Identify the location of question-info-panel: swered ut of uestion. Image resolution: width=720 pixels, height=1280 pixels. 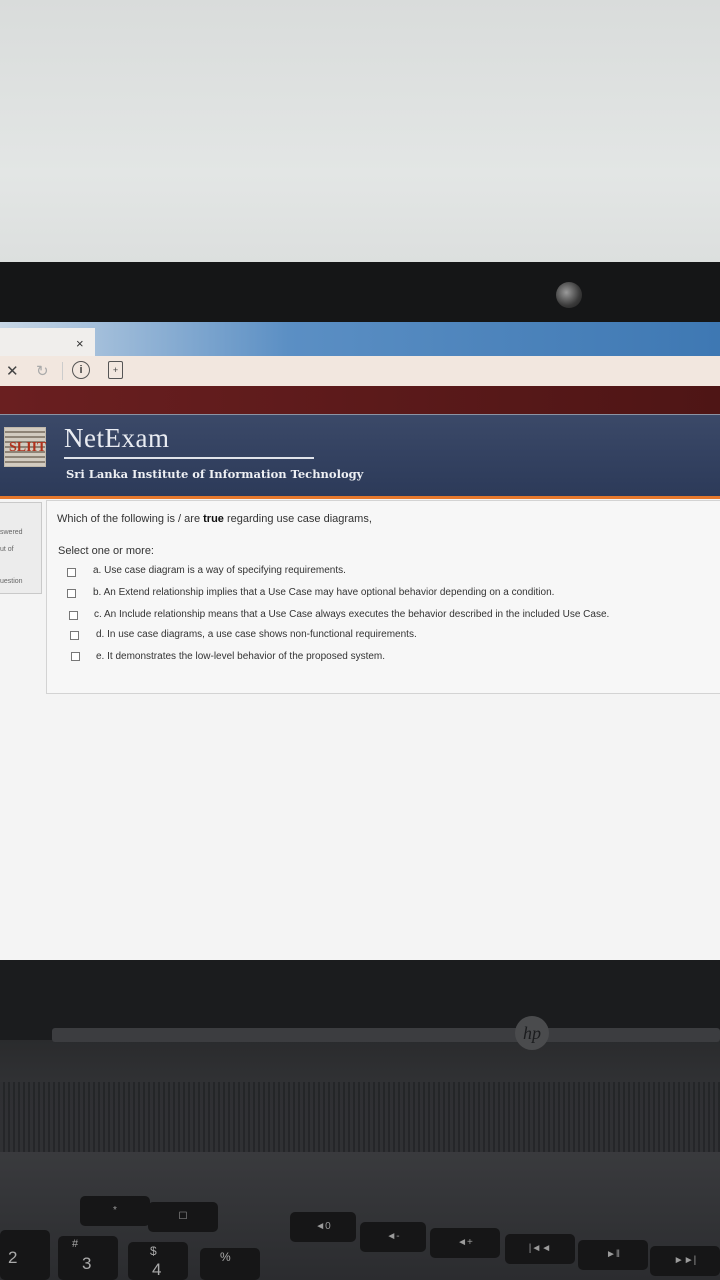
(21, 548).